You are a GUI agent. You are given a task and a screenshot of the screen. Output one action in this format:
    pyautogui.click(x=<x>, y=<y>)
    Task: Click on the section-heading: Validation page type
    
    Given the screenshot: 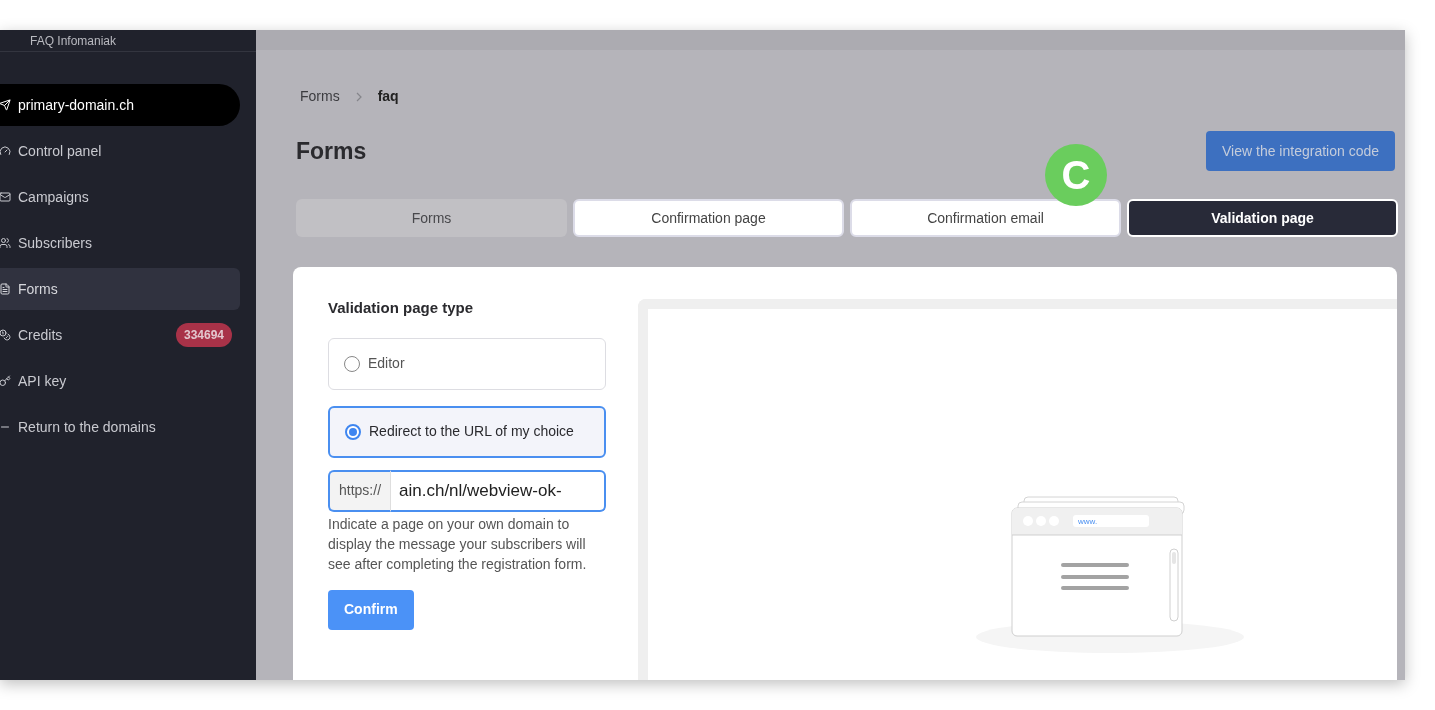 What is the action you would take?
    pyautogui.click(x=401, y=308)
    